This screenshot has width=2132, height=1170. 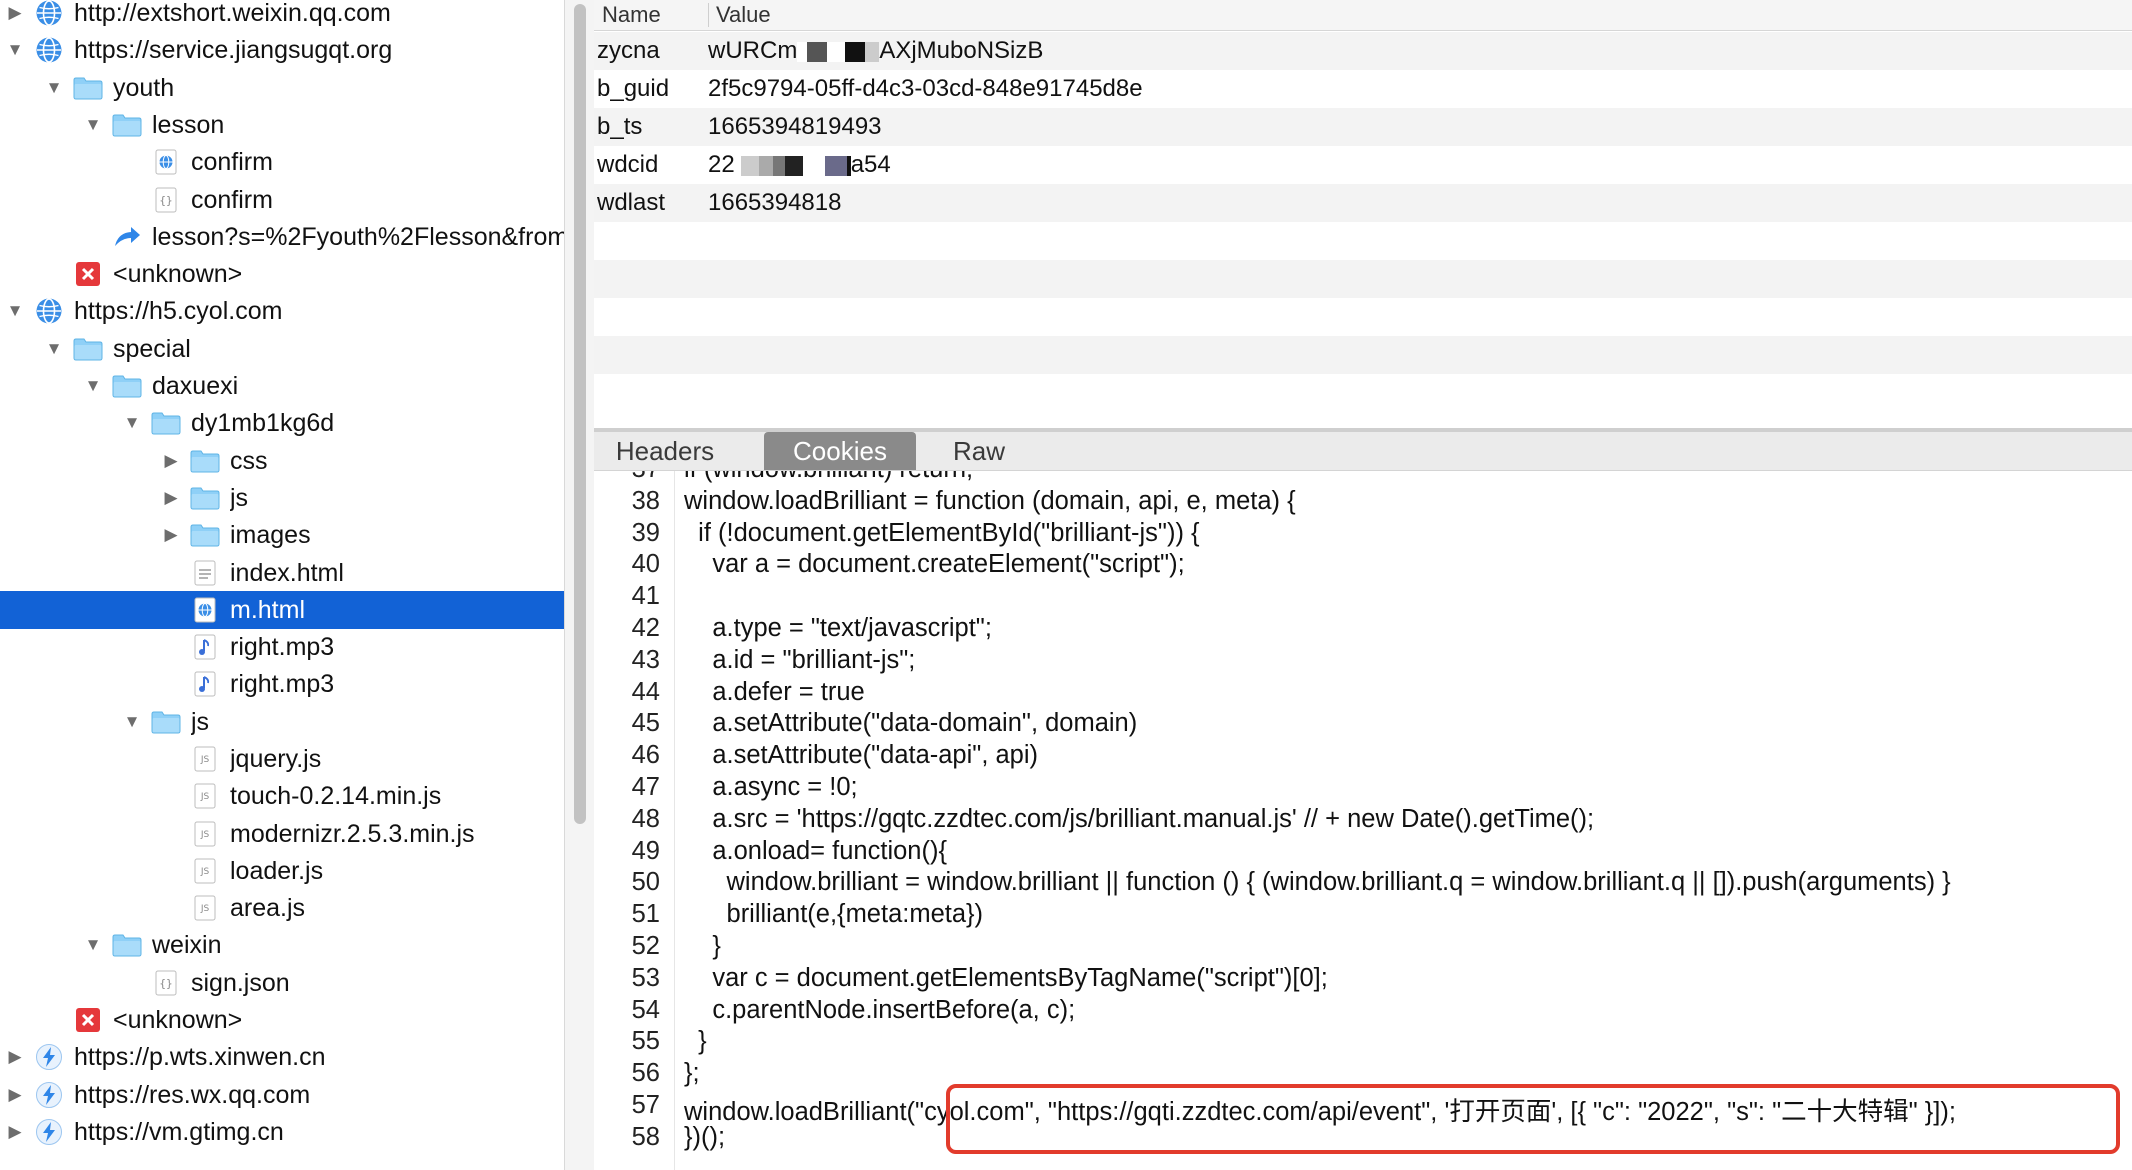 I want to click on tree-row-label: http://extshort.weixin.qq.com, so click(x=232, y=13).